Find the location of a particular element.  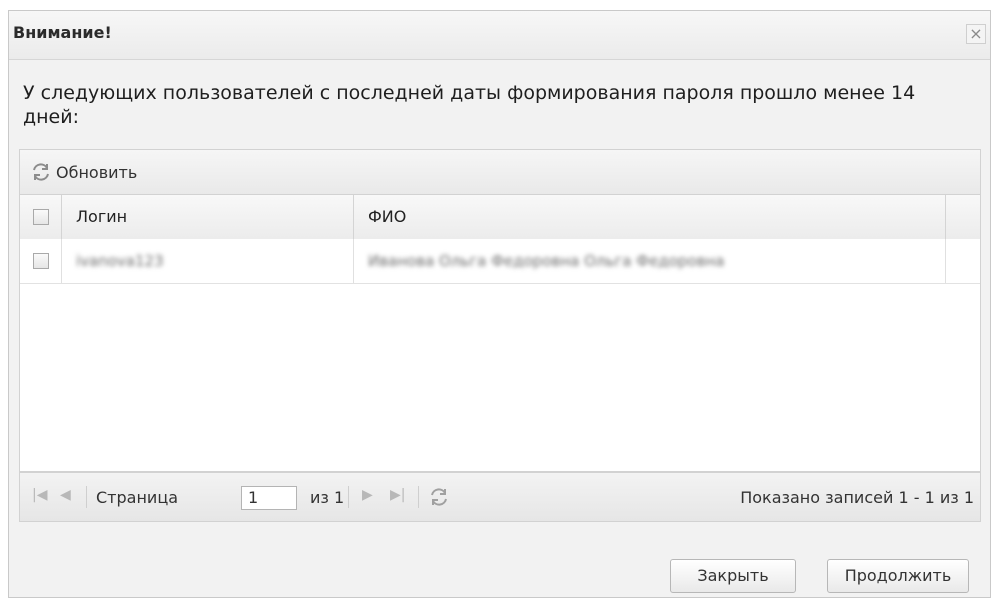

last-page-icon: ▶| is located at coordinates (397, 495).